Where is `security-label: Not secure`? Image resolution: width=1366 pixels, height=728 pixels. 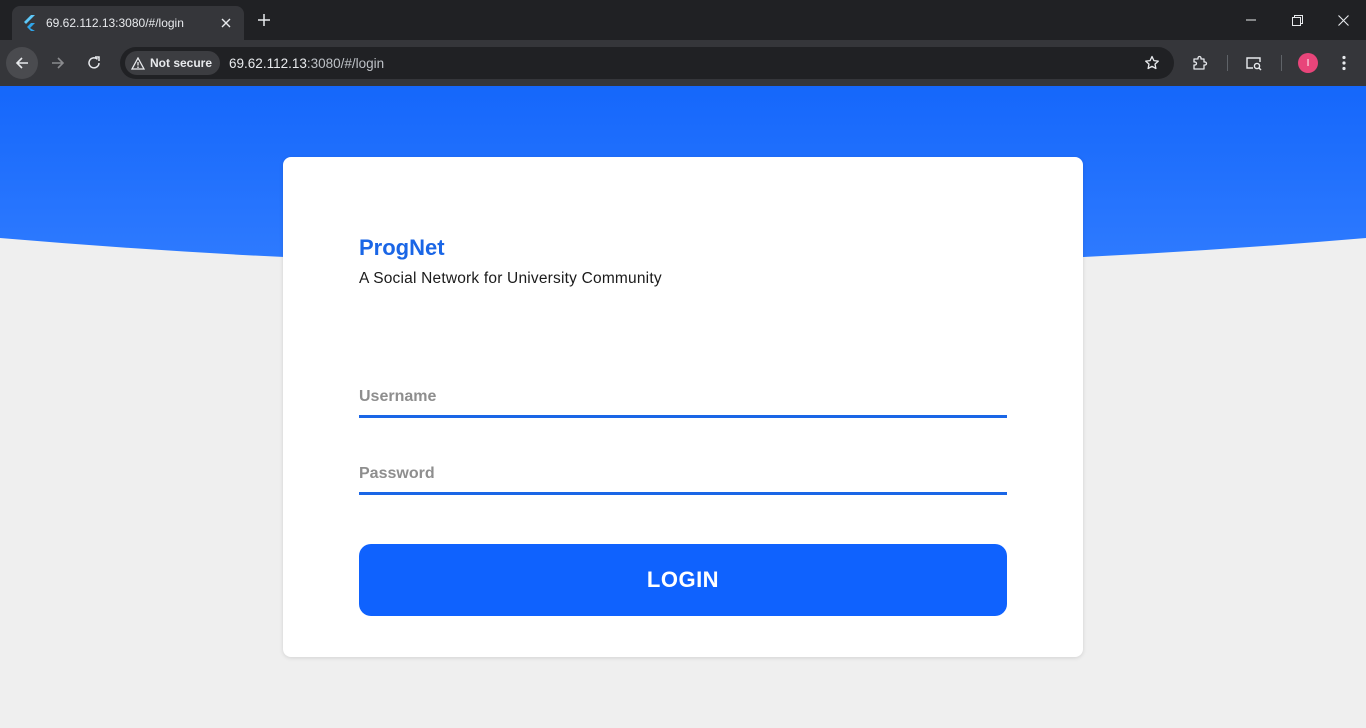
security-label: Not secure is located at coordinates (181, 63).